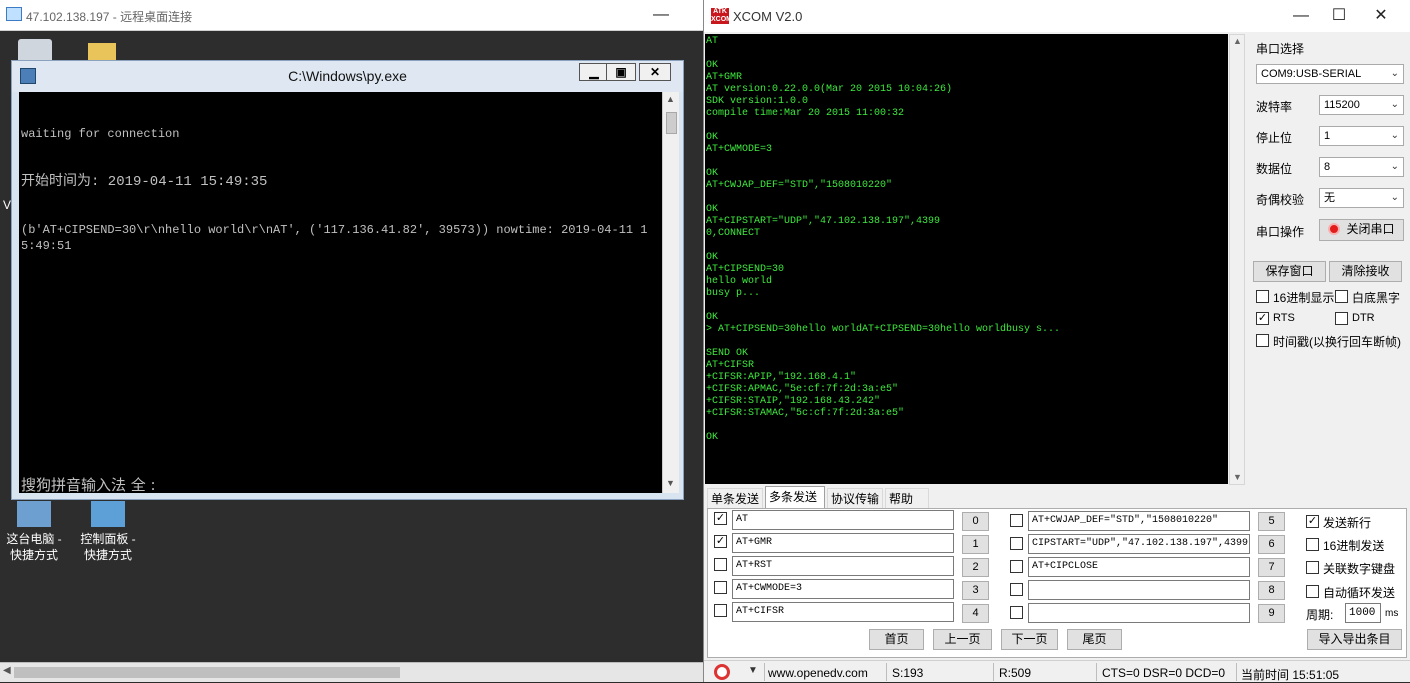 The width and height of the screenshot is (1410, 683). What do you see at coordinates (1365, 271) in the screenshot?
I see `clear-receive-button: 清除接收` at bounding box center [1365, 271].